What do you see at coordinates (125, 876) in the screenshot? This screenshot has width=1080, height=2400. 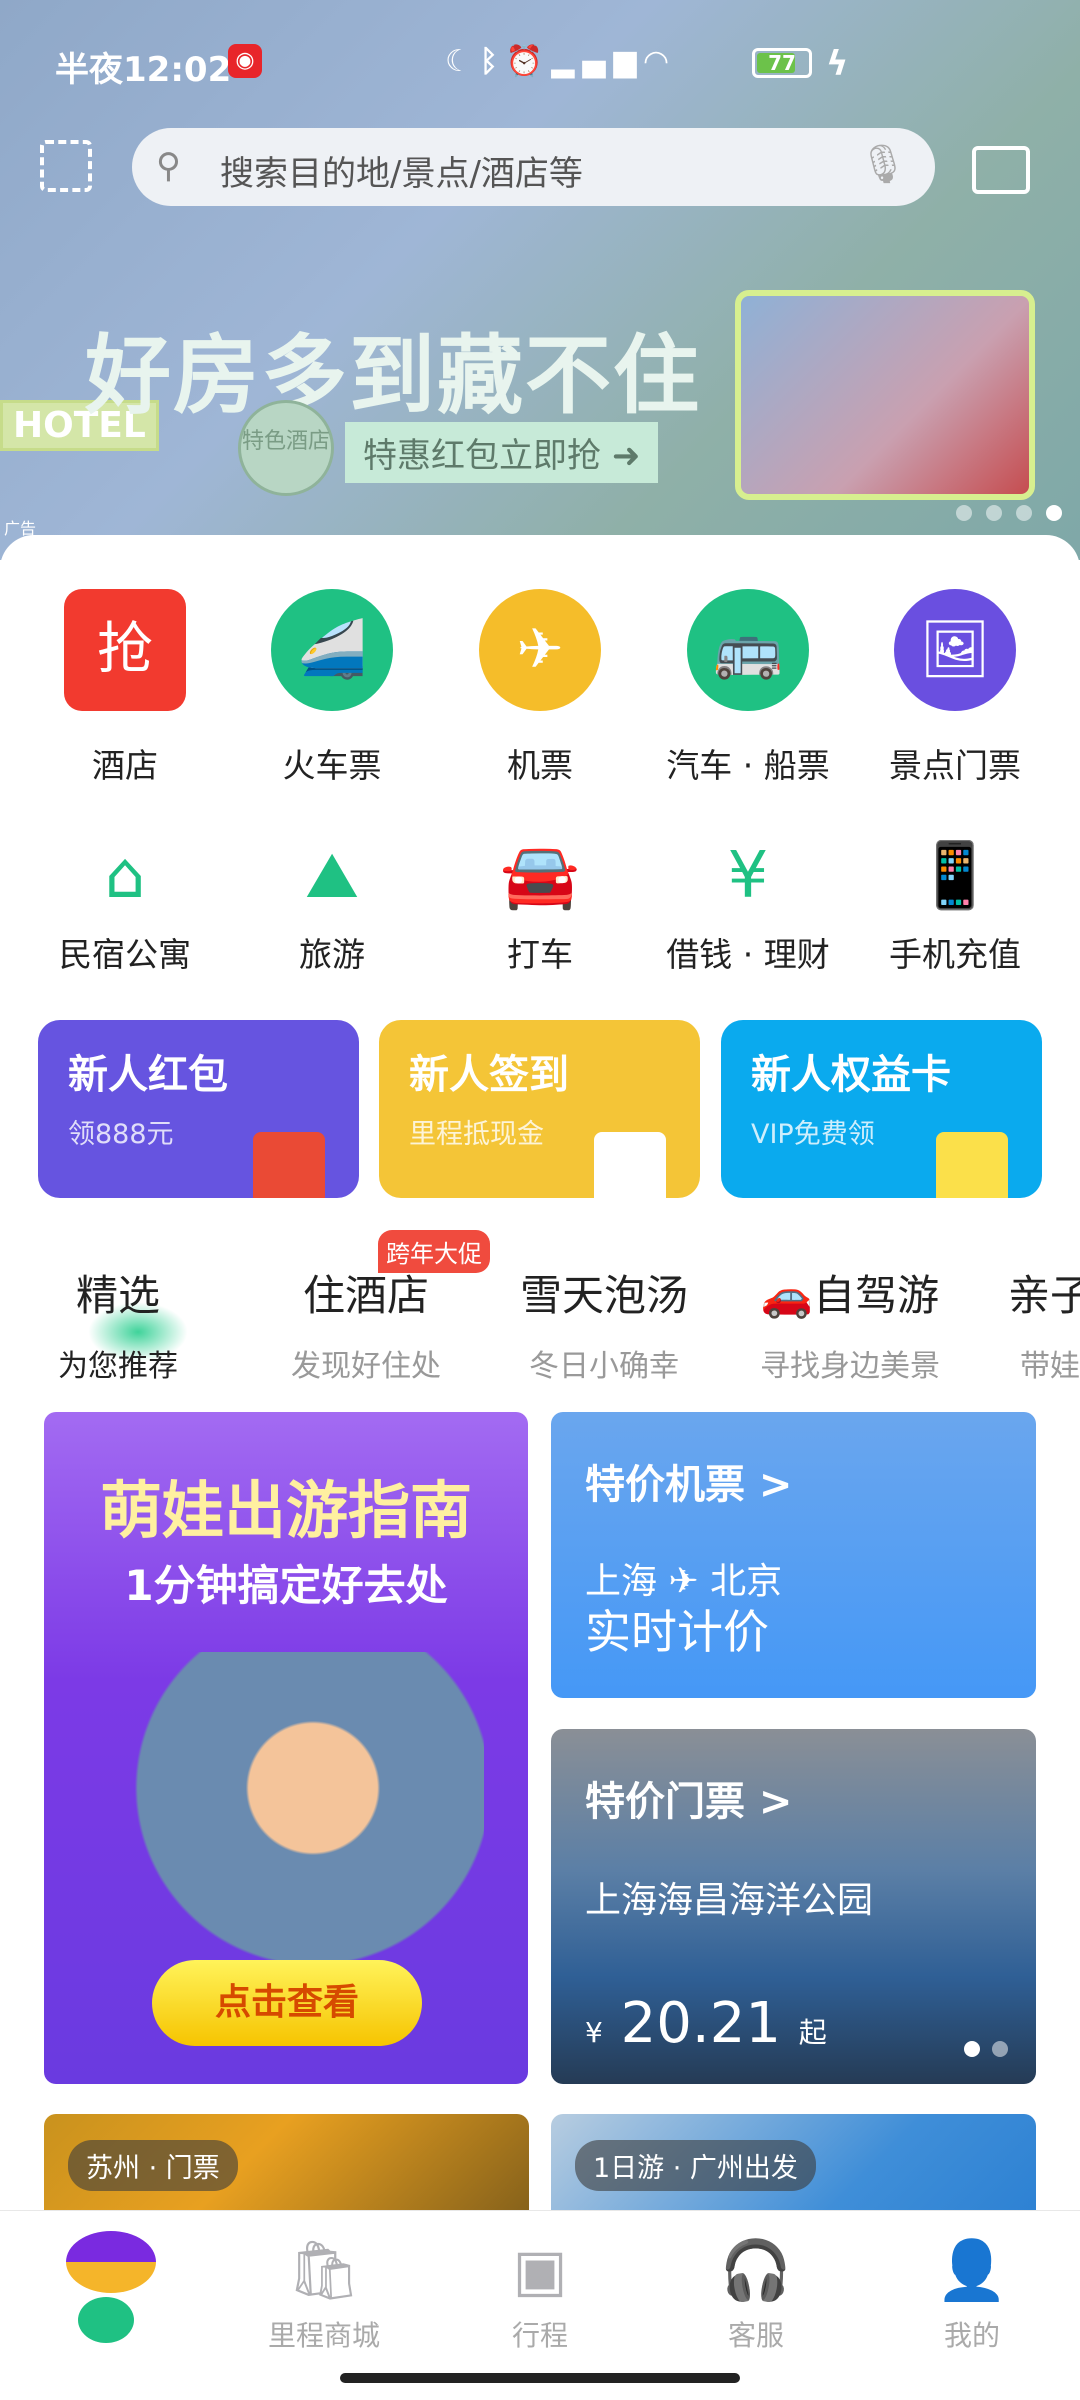 I see `house-icon: ⌂` at bounding box center [125, 876].